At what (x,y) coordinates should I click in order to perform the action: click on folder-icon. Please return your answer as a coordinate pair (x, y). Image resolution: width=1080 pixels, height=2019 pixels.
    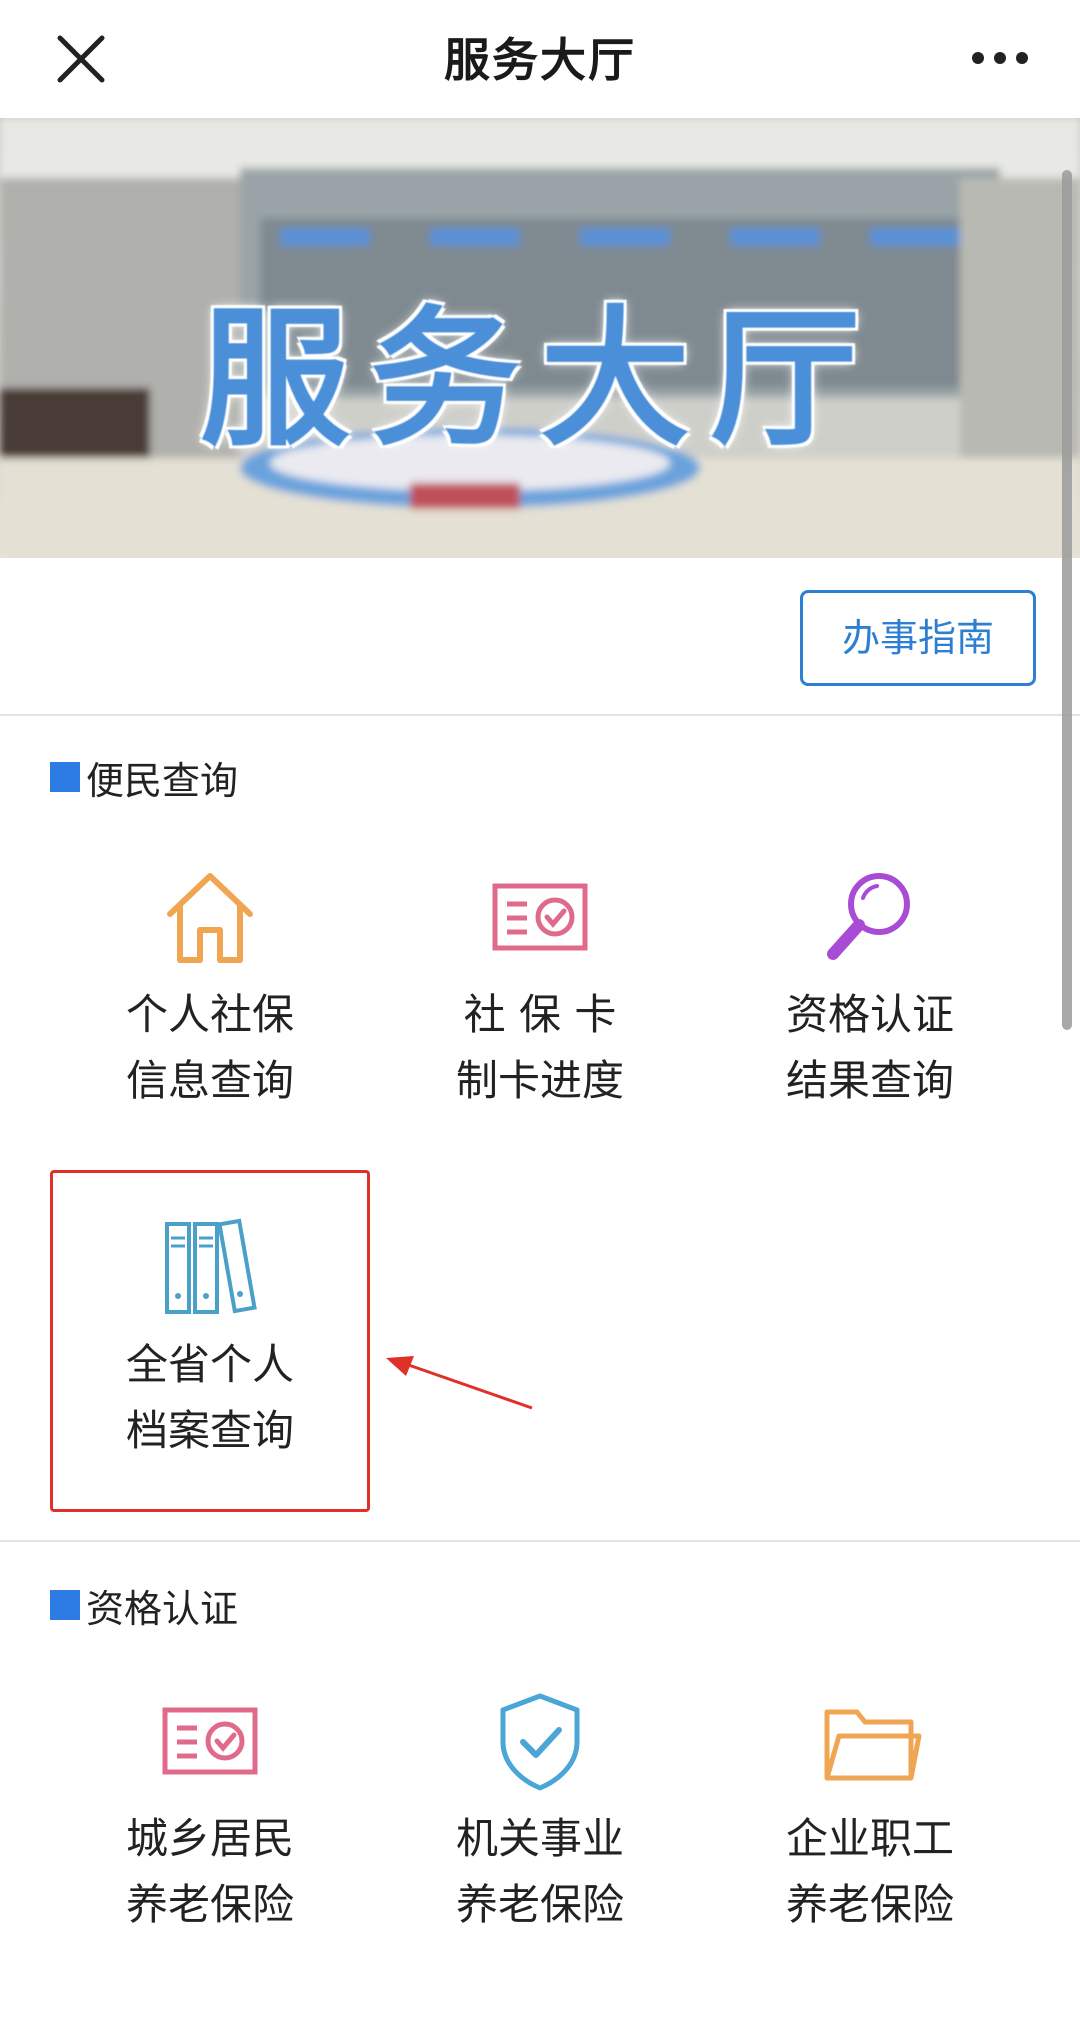
    Looking at the image, I should click on (873, 1745).